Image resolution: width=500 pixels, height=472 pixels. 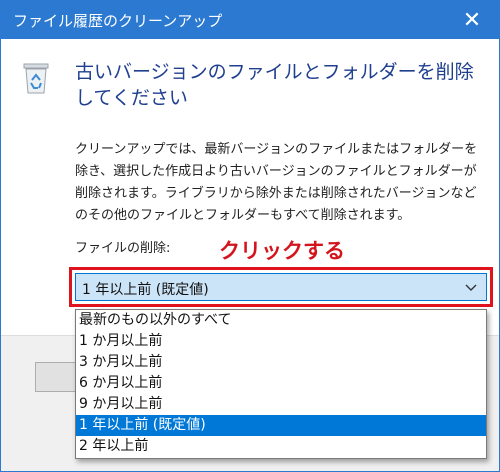 What do you see at coordinates (118, 21) in the screenshot?
I see `window-title: ファイル履歴のクリーンアップ` at bounding box center [118, 21].